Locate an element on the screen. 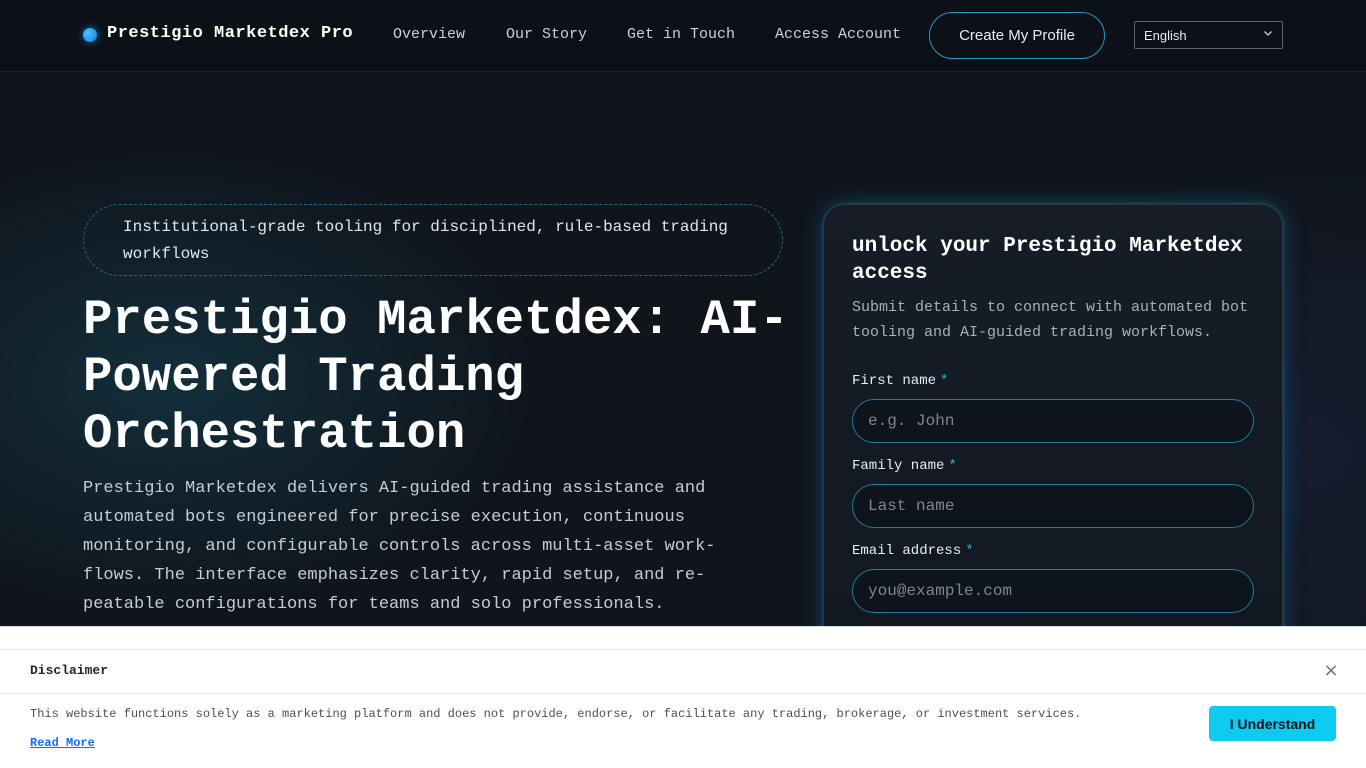  chevron-down-icon is located at coordinates (1268, 33).